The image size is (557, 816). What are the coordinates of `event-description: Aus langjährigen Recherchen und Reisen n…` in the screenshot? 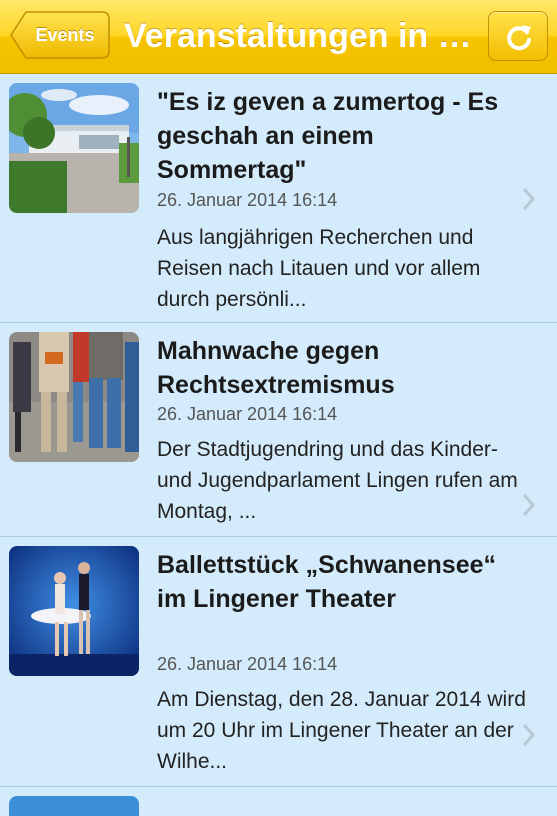 It's located at (319, 268).